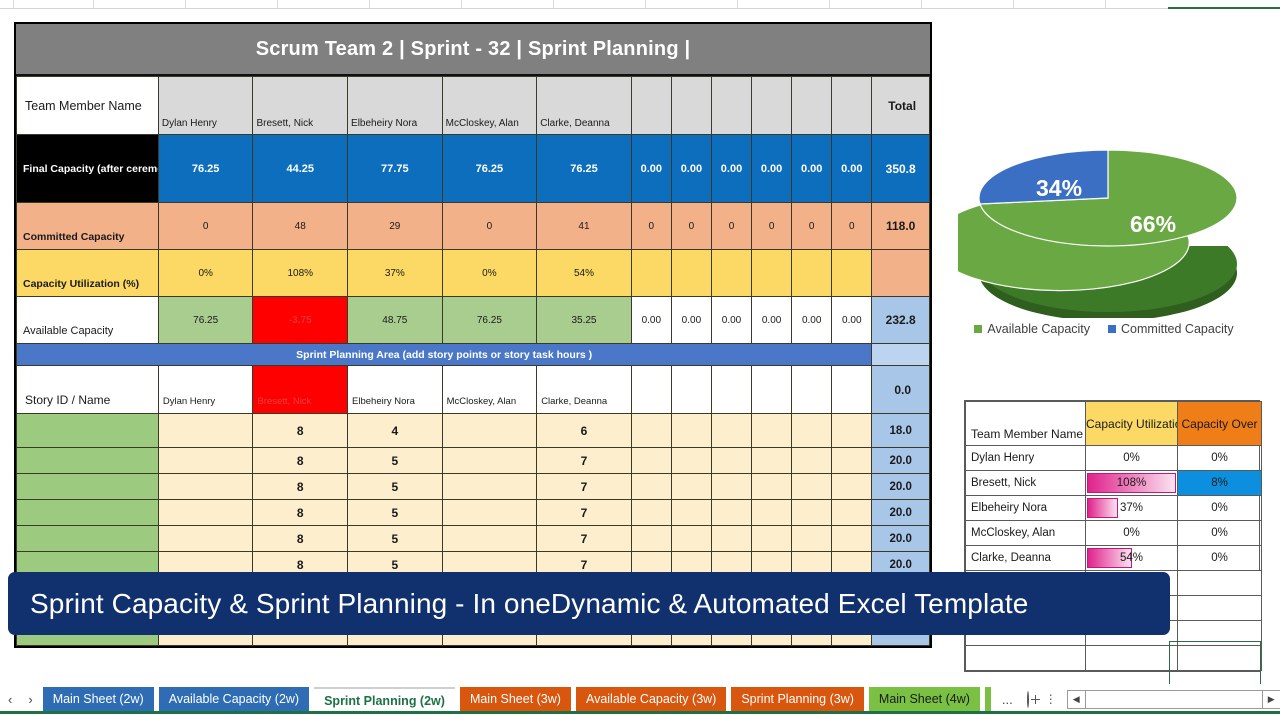 This screenshot has height=720, width=1280. I want to click on table-row: Bresett, Nick 108% 8%, so click(1113, 483).